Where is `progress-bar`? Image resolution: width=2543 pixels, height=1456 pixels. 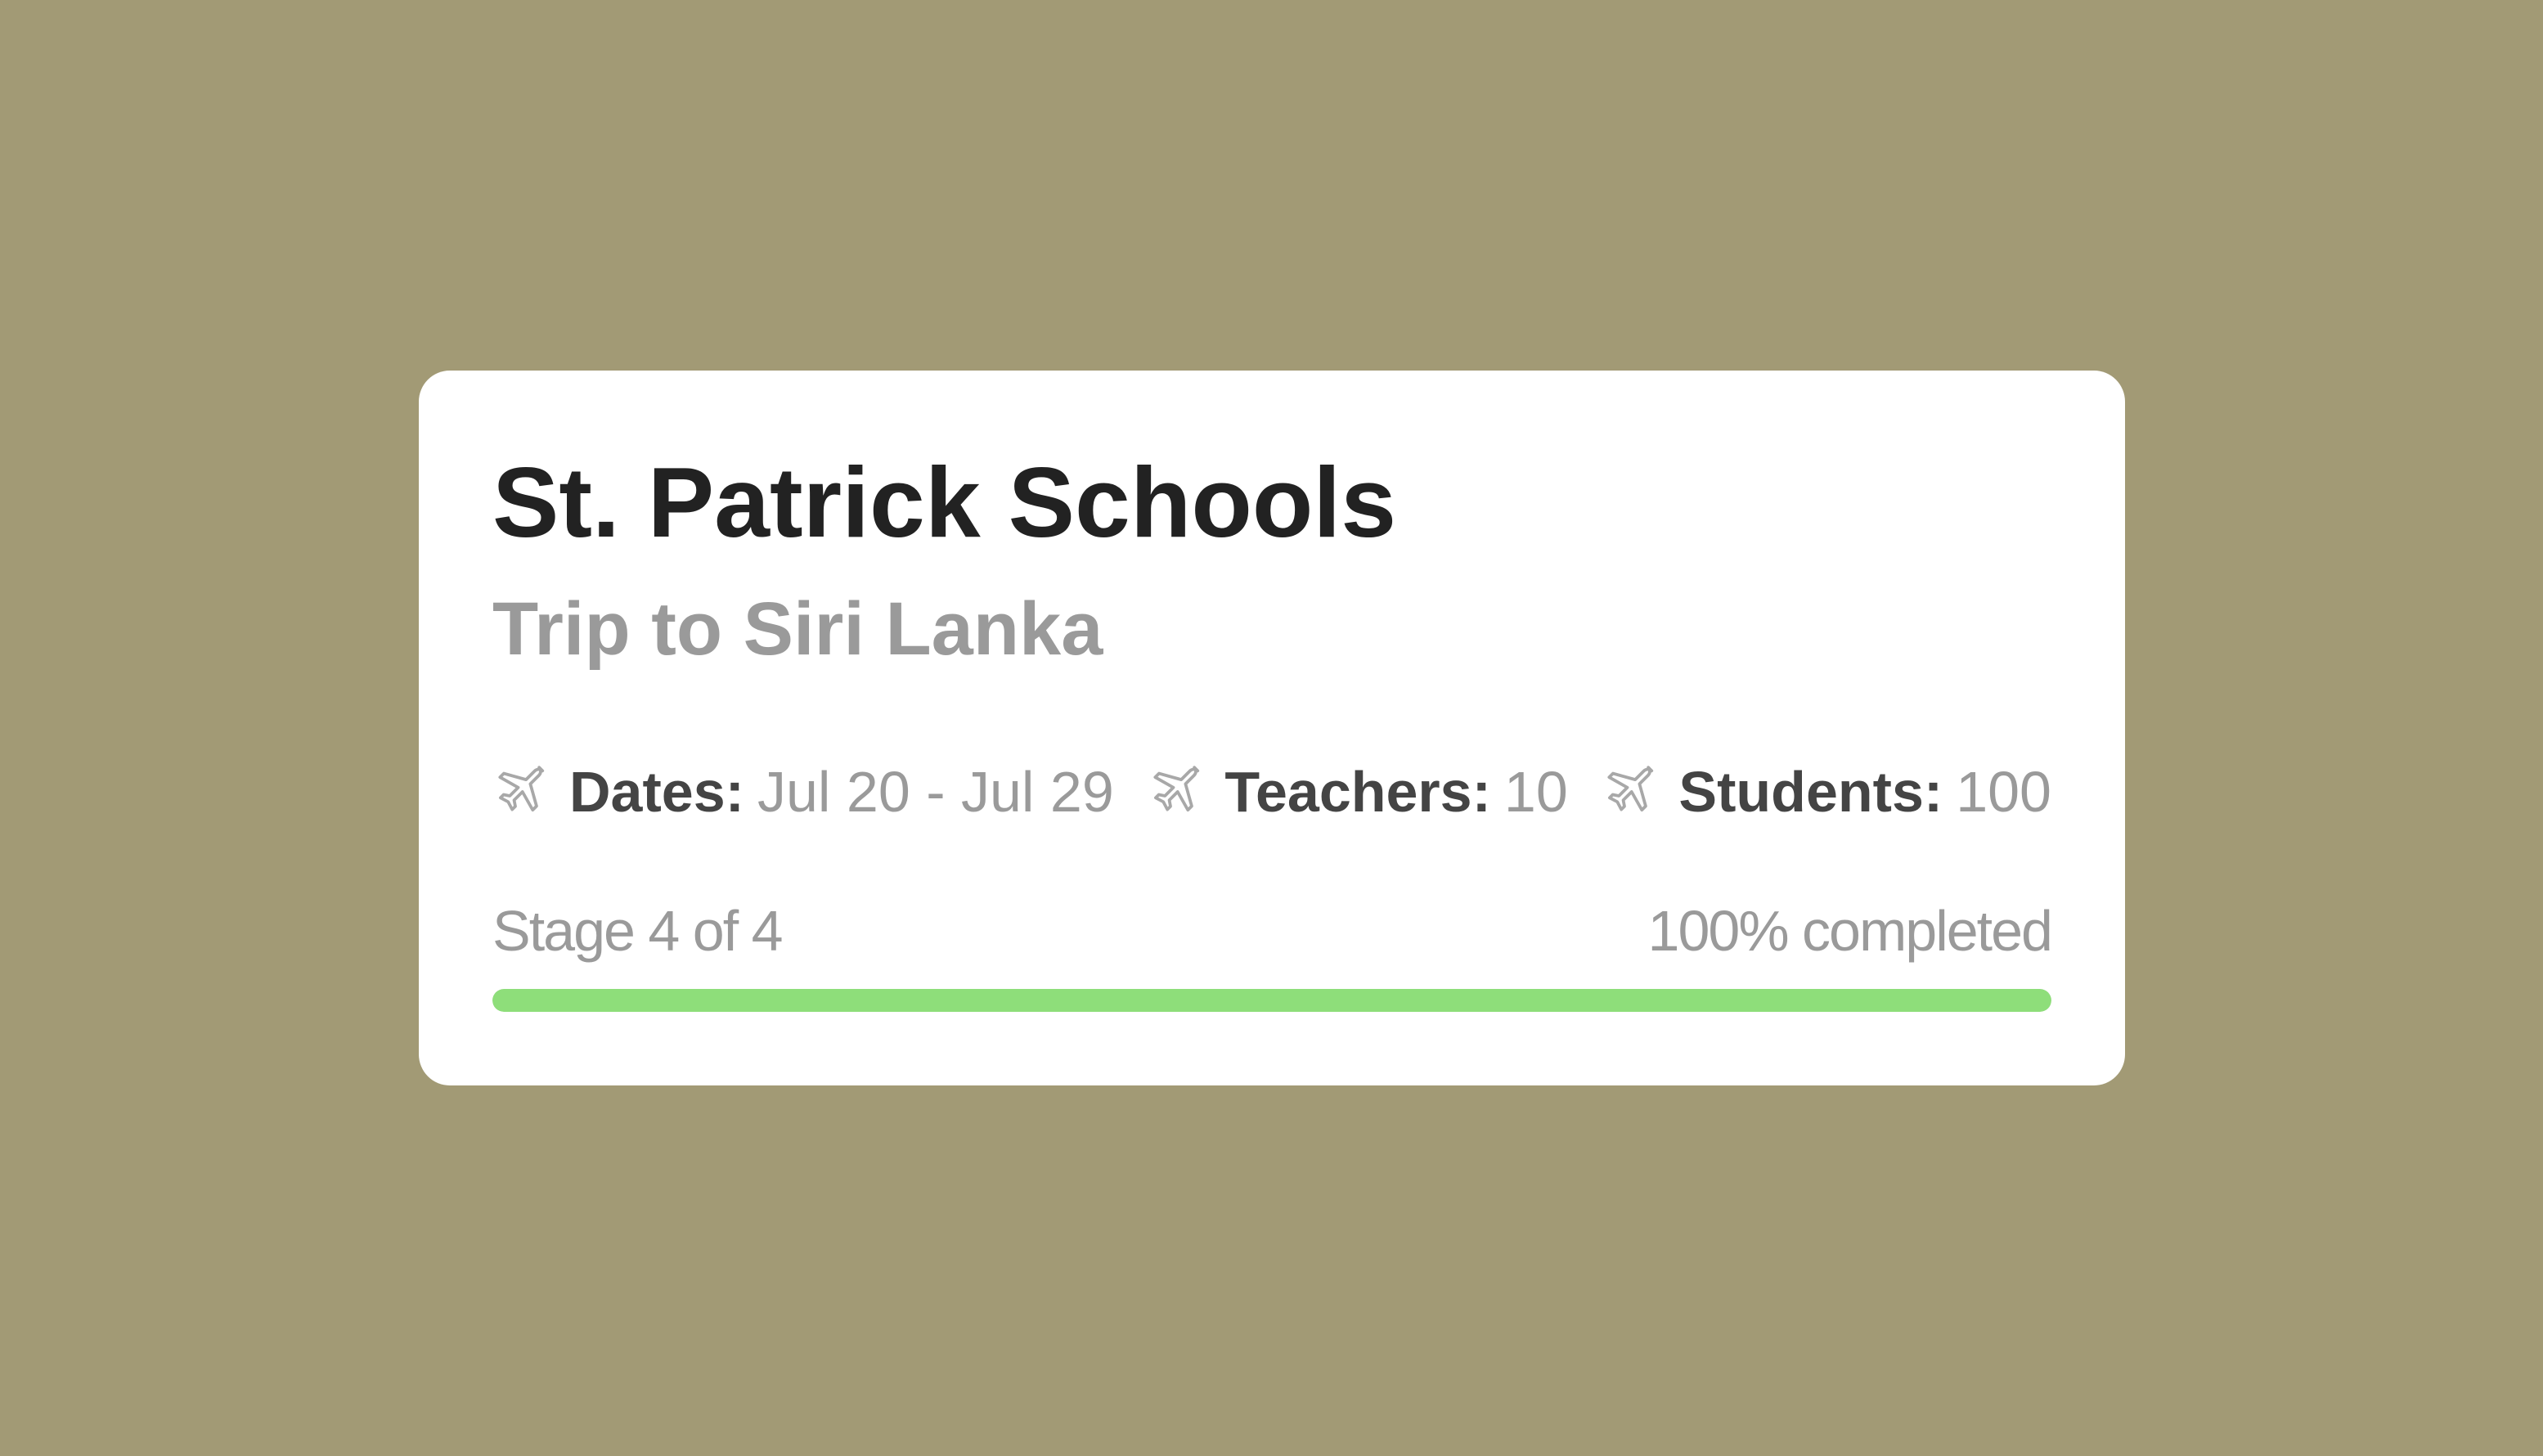 progress-bar is located at coordinates (1271, 1000).